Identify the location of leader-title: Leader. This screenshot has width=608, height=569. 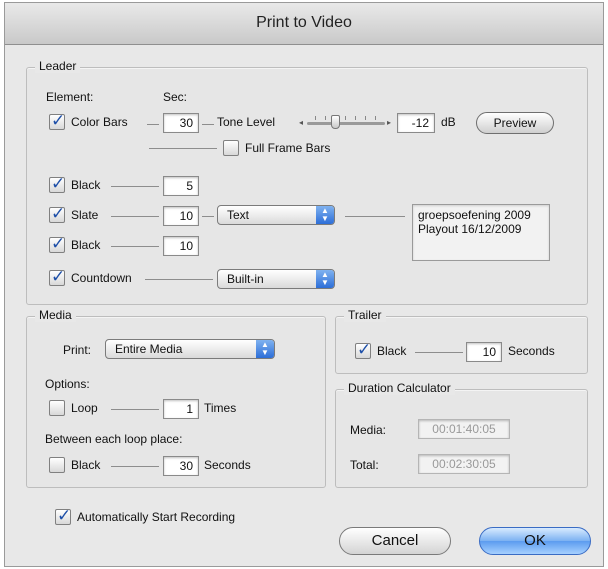
(58, 66).